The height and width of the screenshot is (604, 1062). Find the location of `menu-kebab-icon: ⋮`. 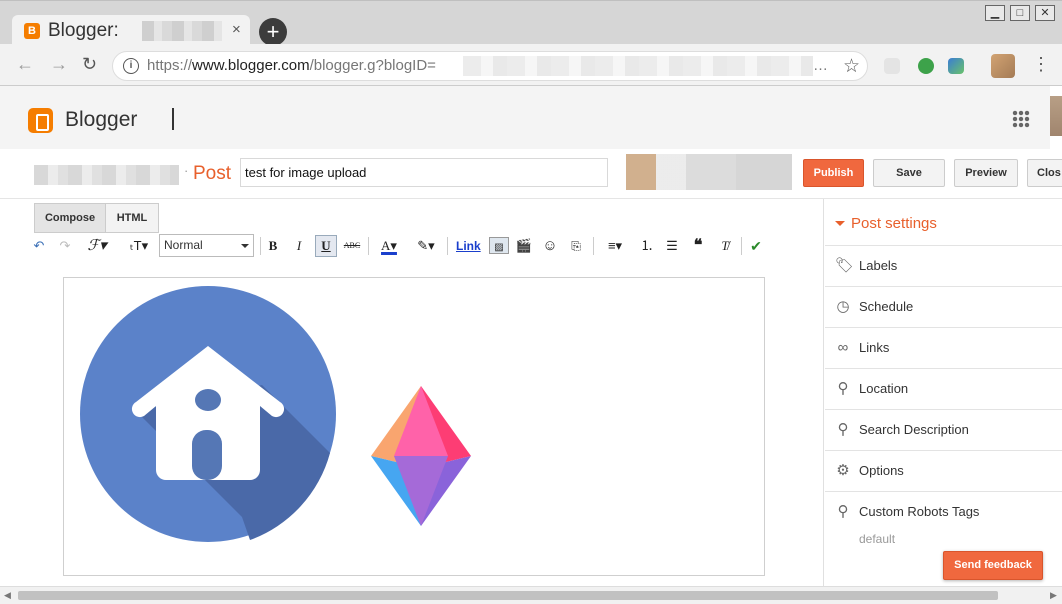

menu-kebab-icon: ⋮ is located at coordinates (1041, 64).